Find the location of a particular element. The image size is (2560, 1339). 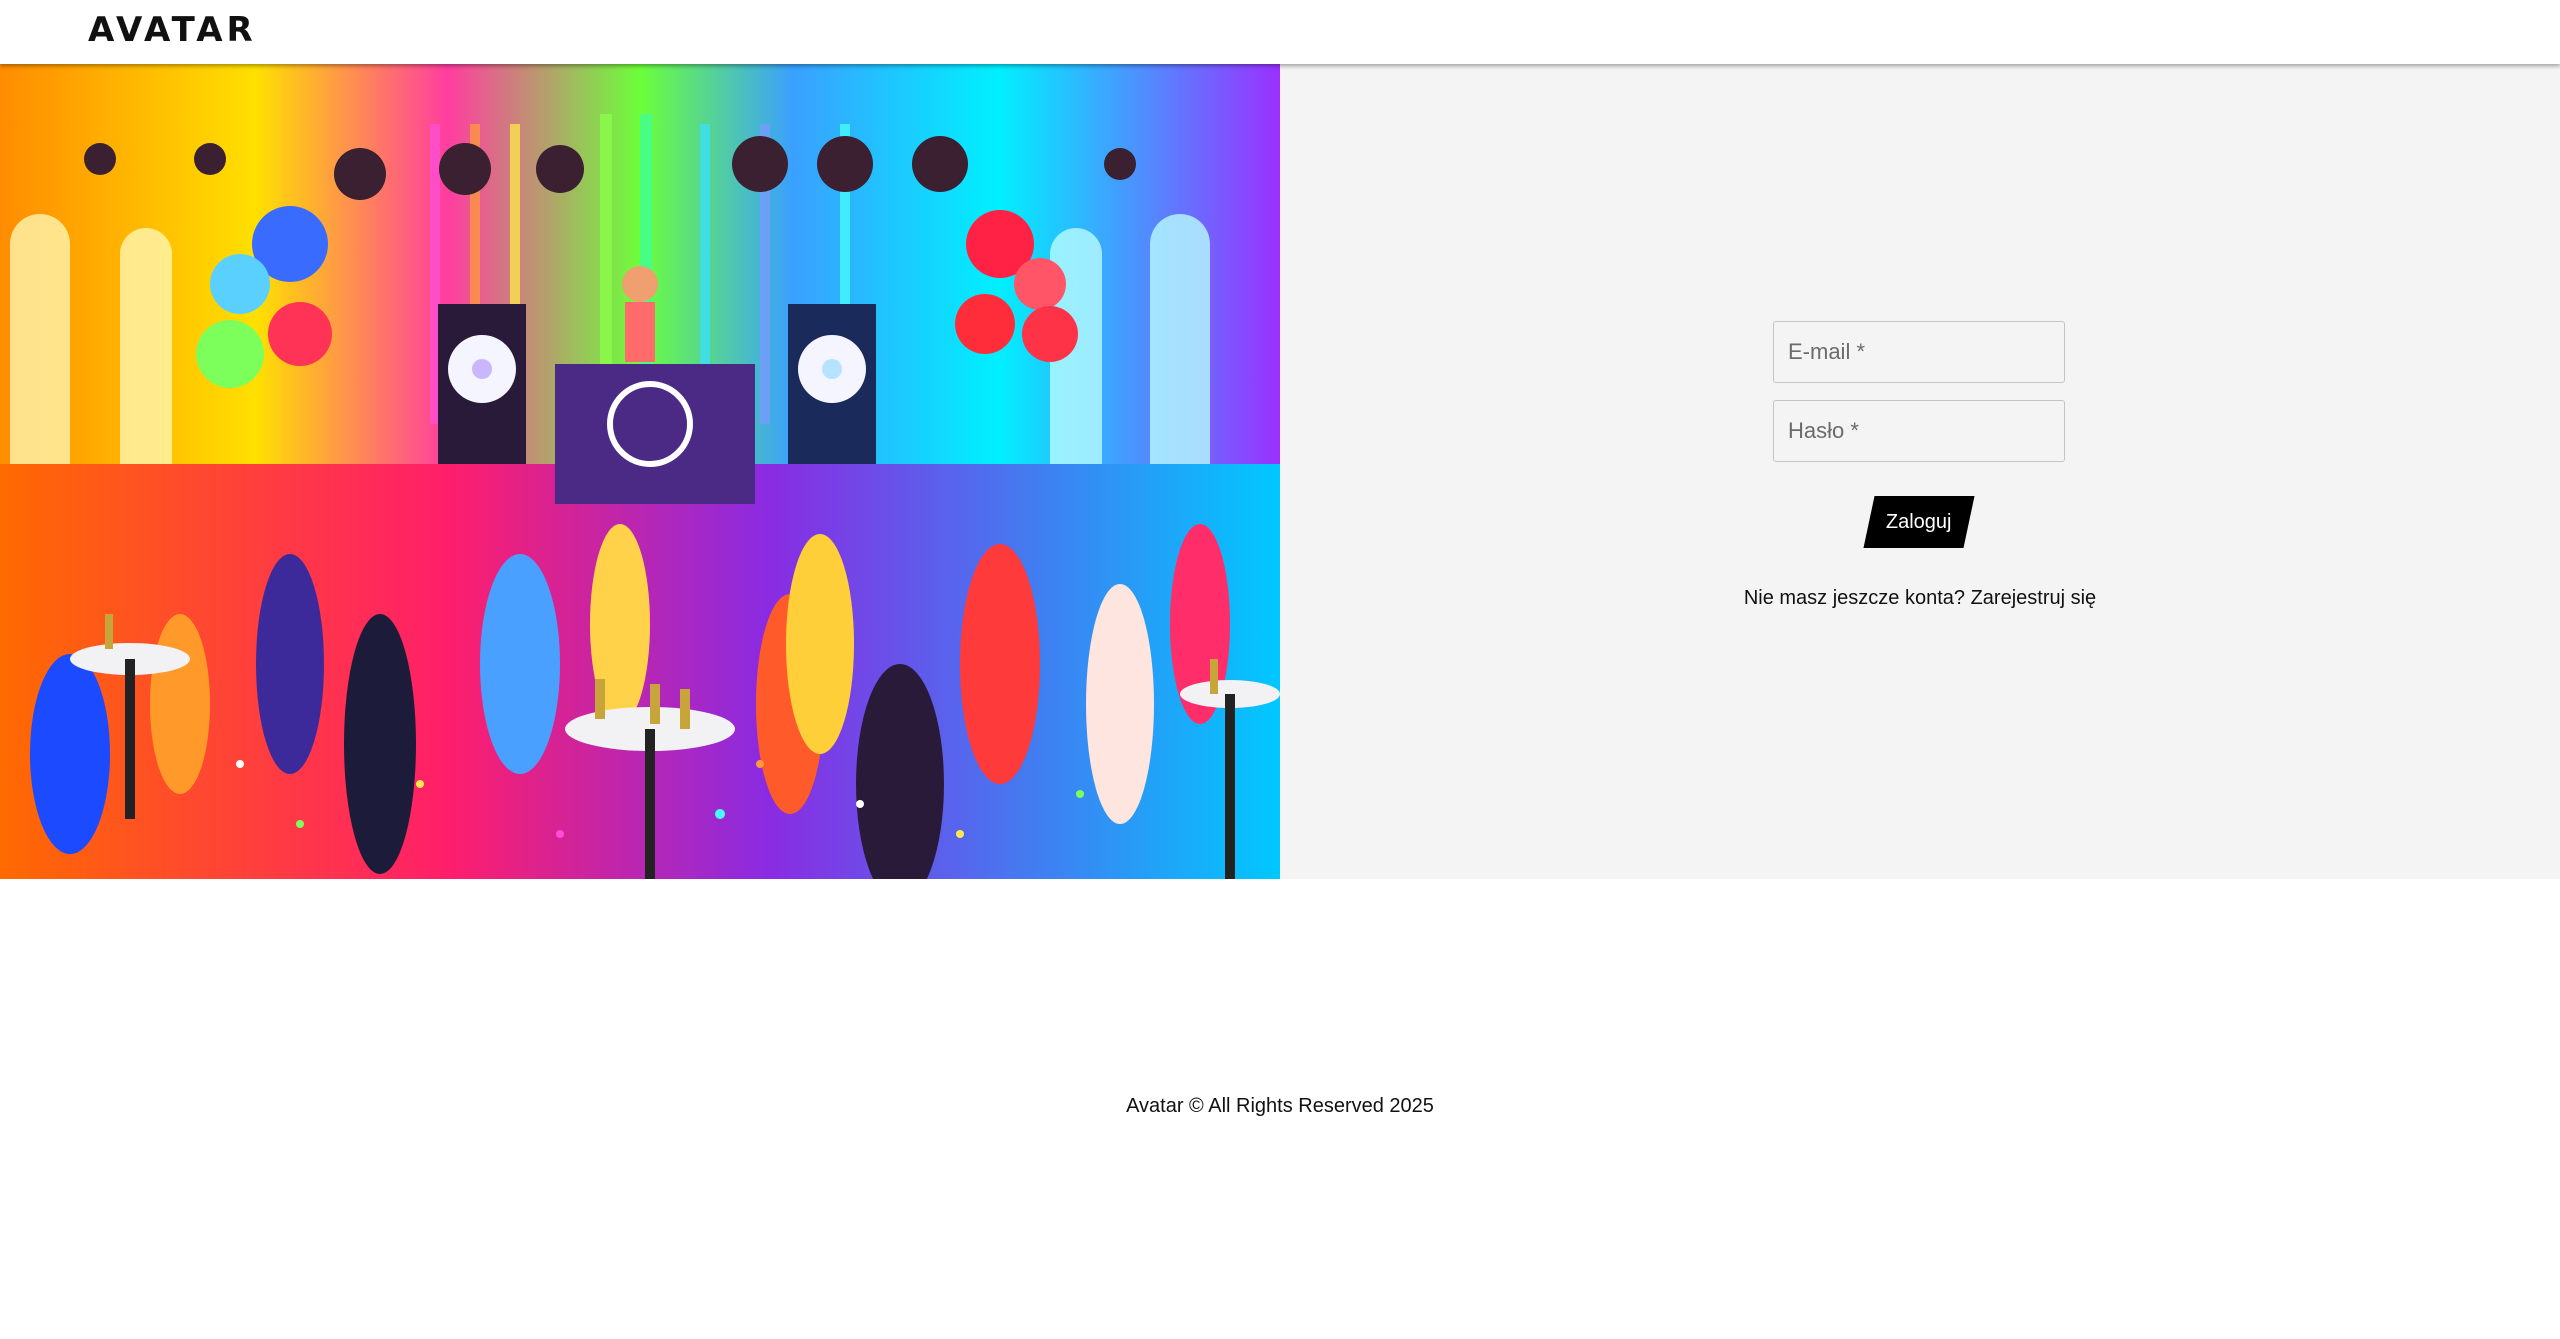

password-field is located at coordinates (1919, 431).